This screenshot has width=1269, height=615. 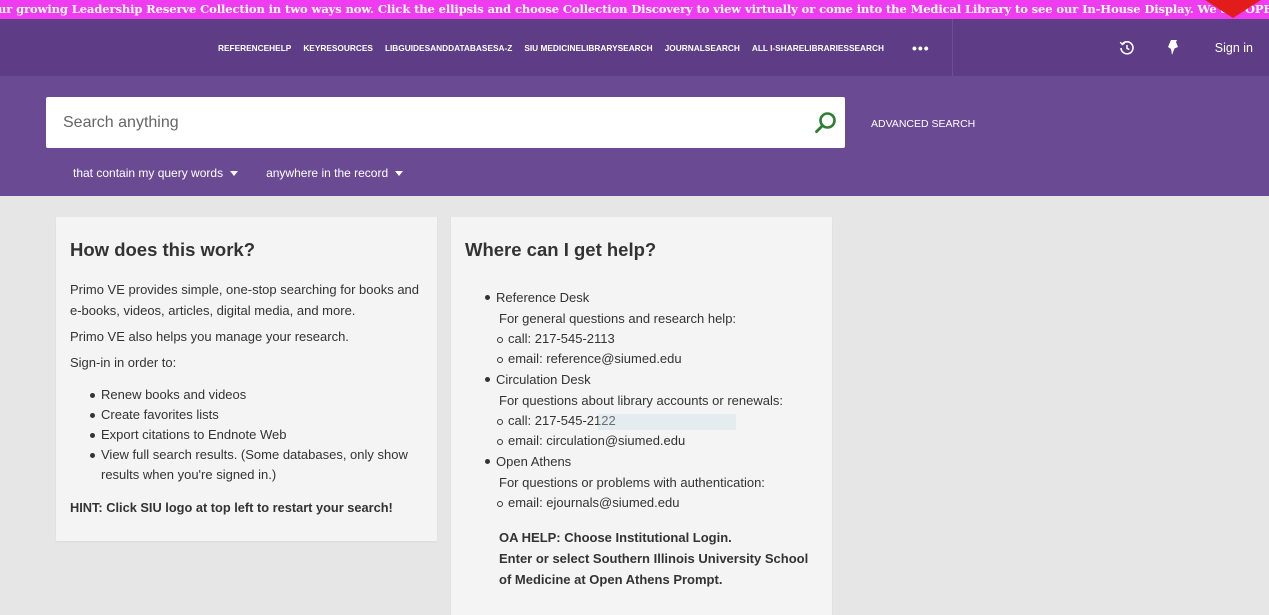 I want to click on help-entry-name: Reference Desk, so click(x=641, y=297).